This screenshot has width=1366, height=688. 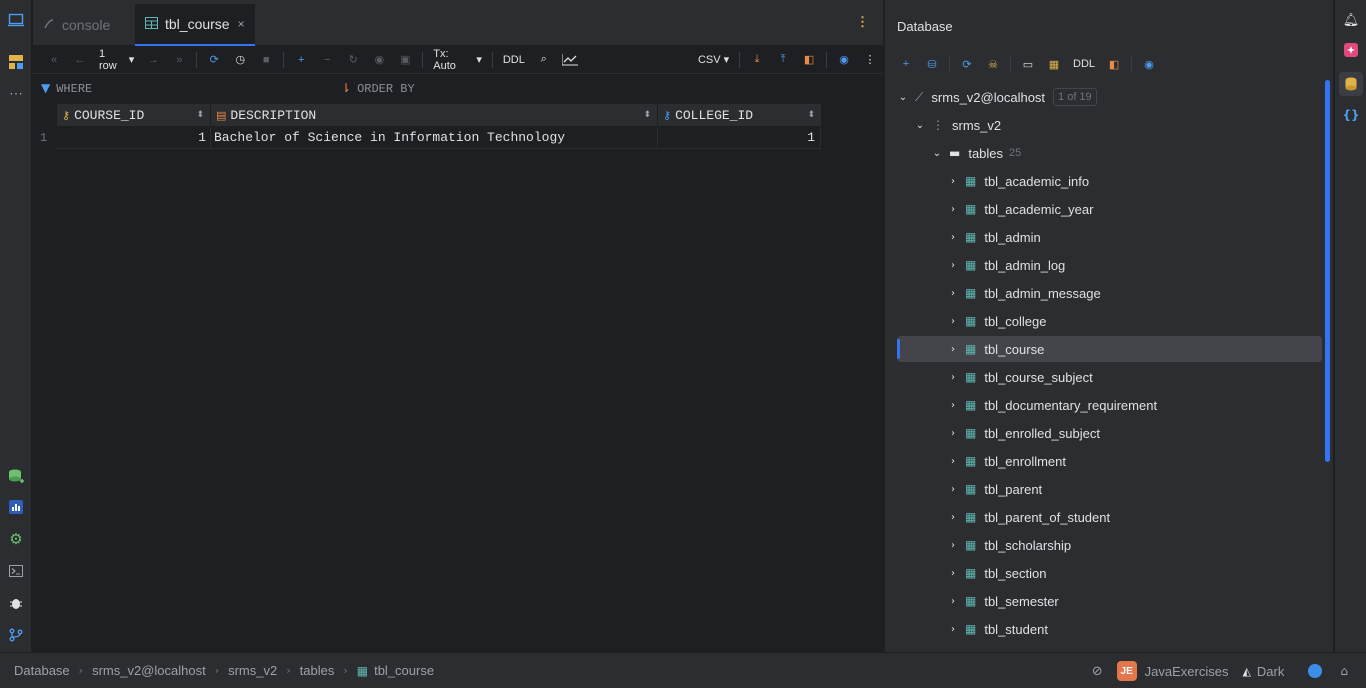 I want to click on close-tab-icon: ×, so click(x=241, y=24).